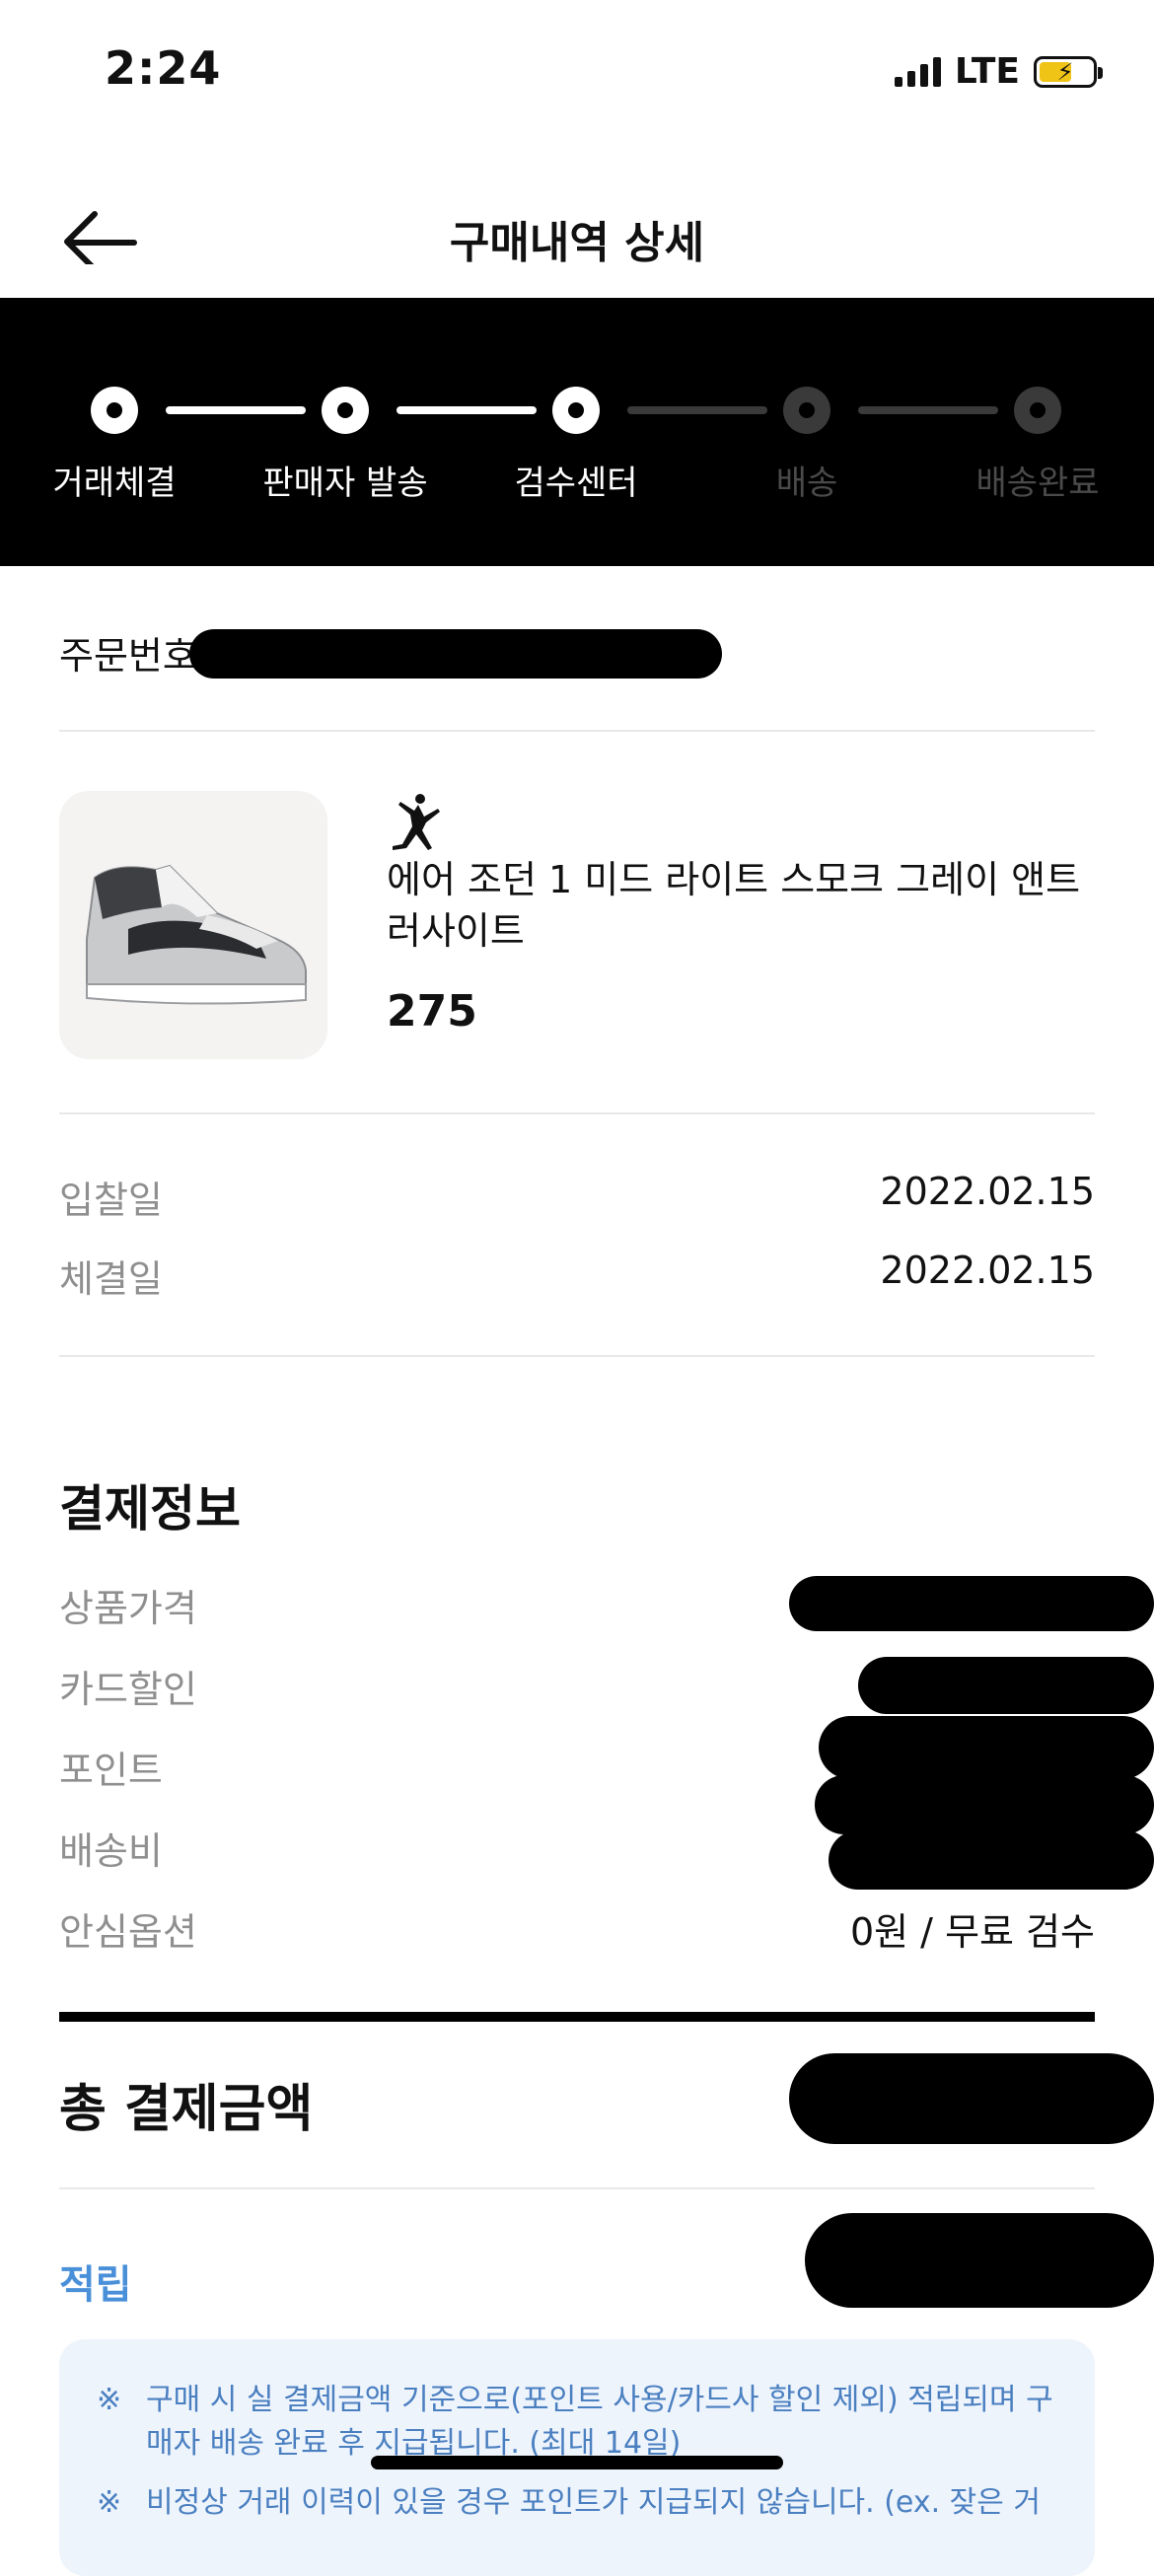 Image resolution: width=1154 pixels, height=2576 pixels. What do you see at coordinates (988, 1270) in the screenshot?
I see `contract-date-value: 2022.02.15` at bounding box center [988, 1270].